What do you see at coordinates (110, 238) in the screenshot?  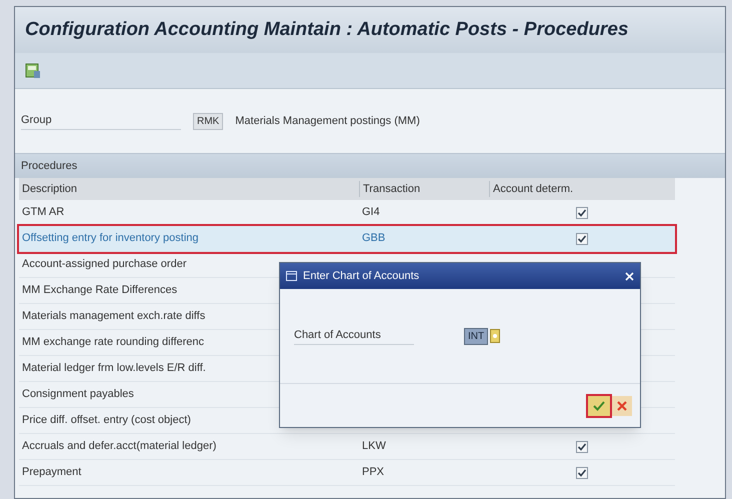 I see `table-cell: Offsetting entry for inventory posting` at bounding box center [110, 238].